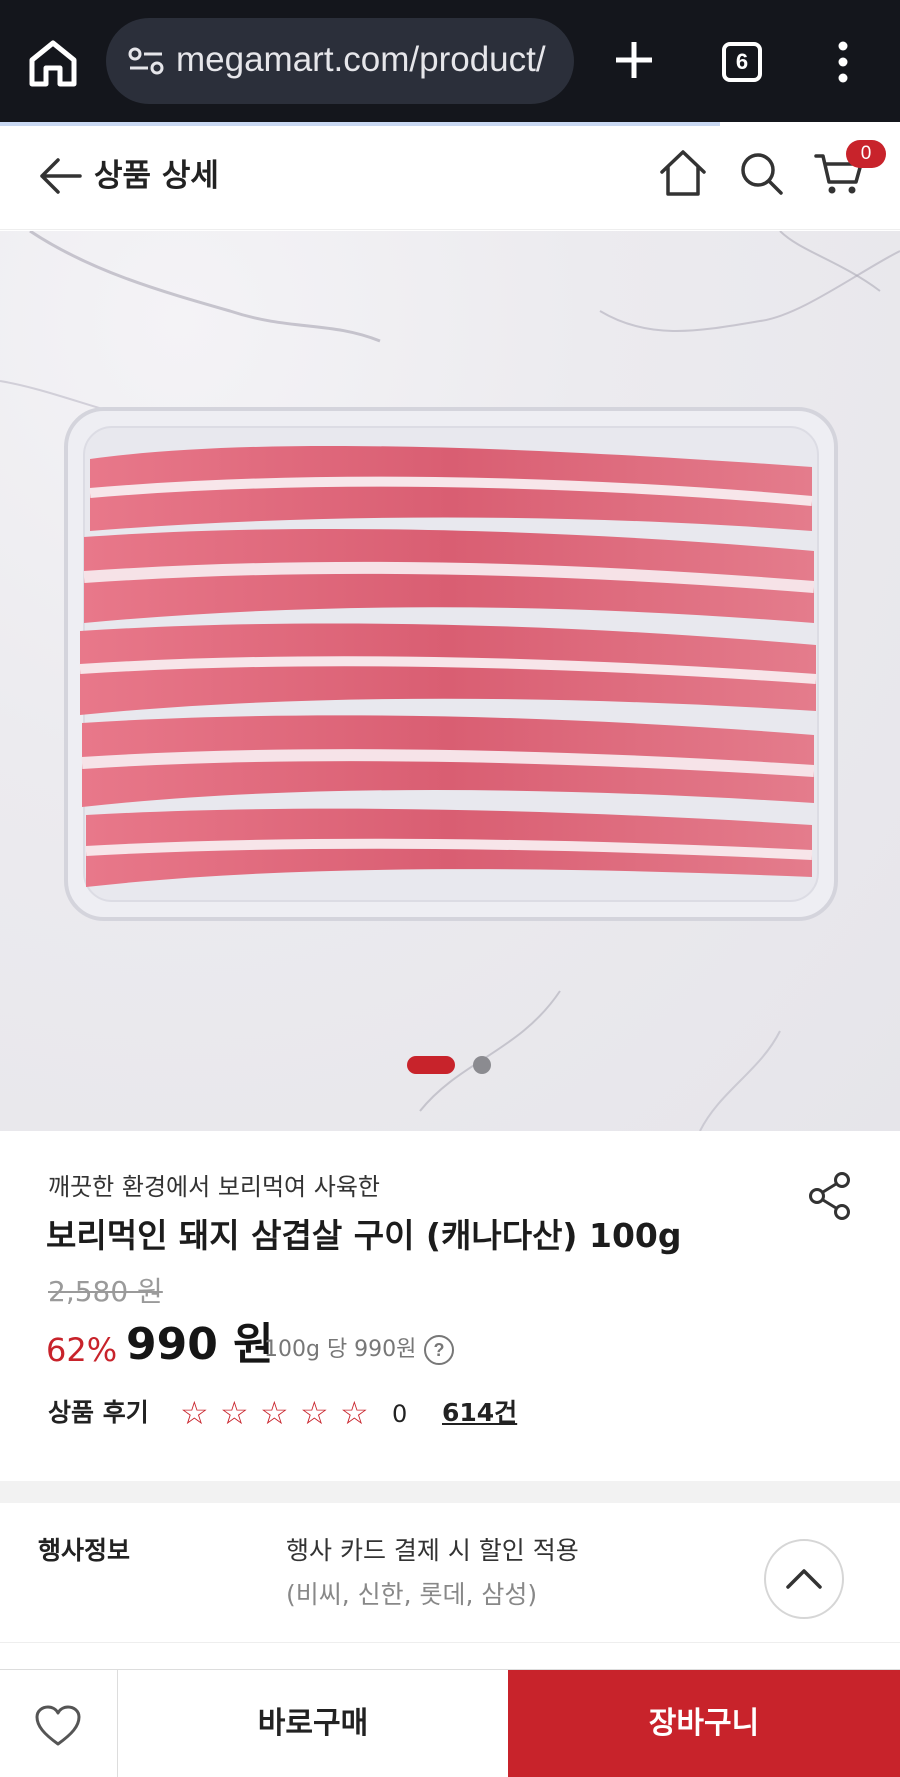 This screenshot has width=900, height=1777. I want to click on browser-toolbar: megamart.com/product/ 6, so click(450, 61).